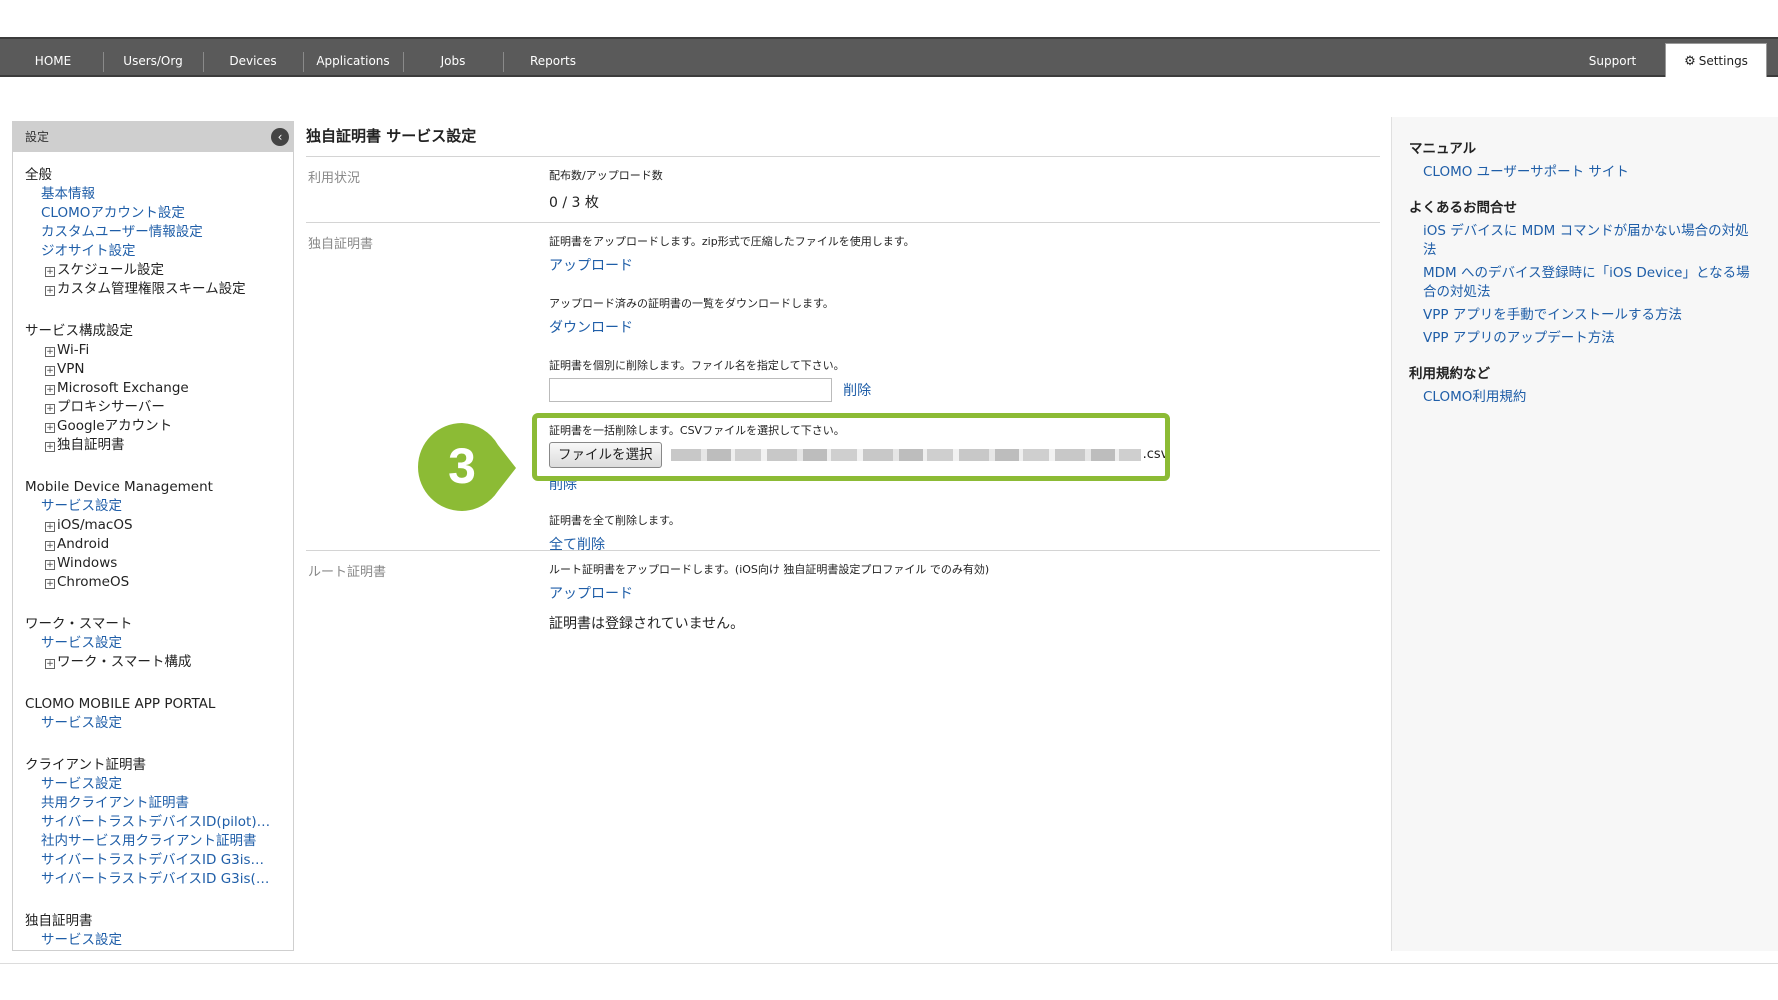 This screenshot has height=1000, width=1778. What do you see at coordinates (93, 582) in the screenshot?
I see `sidebar-item-label: ChromeOS` at bounding box center [93, 582].